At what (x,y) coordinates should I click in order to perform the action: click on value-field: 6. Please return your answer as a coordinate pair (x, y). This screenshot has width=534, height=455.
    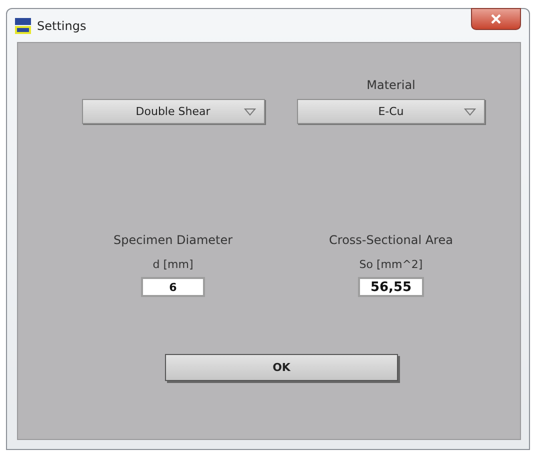
    Looking at the image, I should click on (173, 287).